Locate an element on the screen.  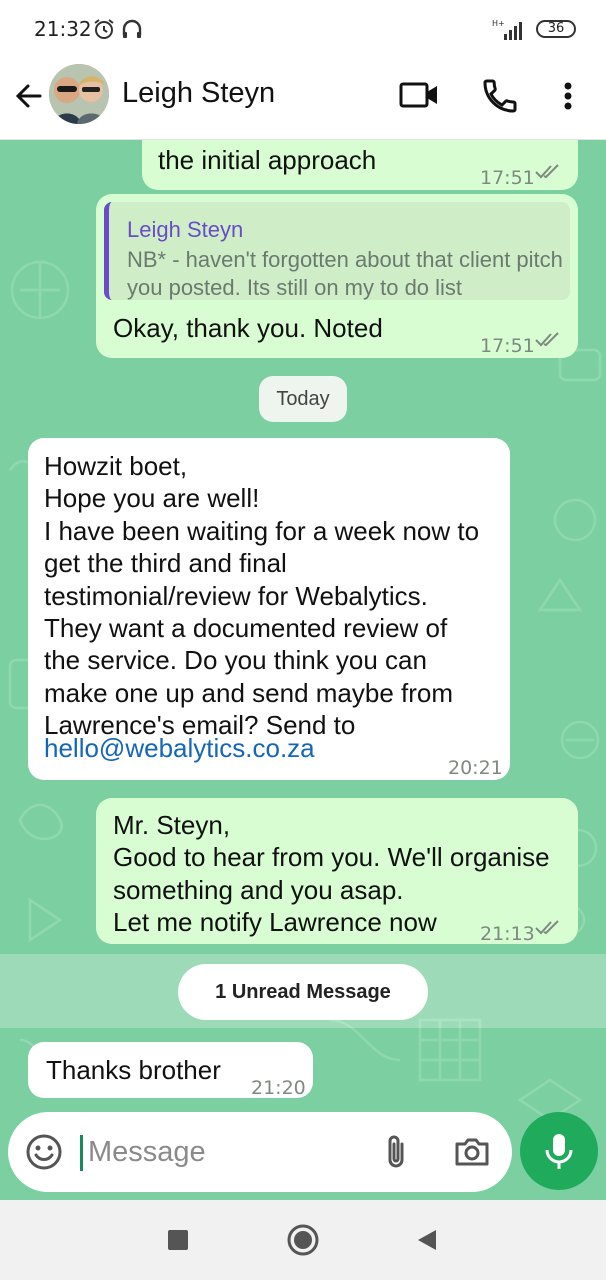
video-call-button is located at coordinates (419, 95).